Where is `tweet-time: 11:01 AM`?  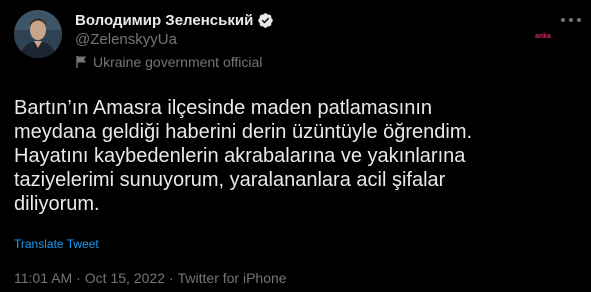
tweet-time: 11:01 AM is located at coordinates (43, 278).